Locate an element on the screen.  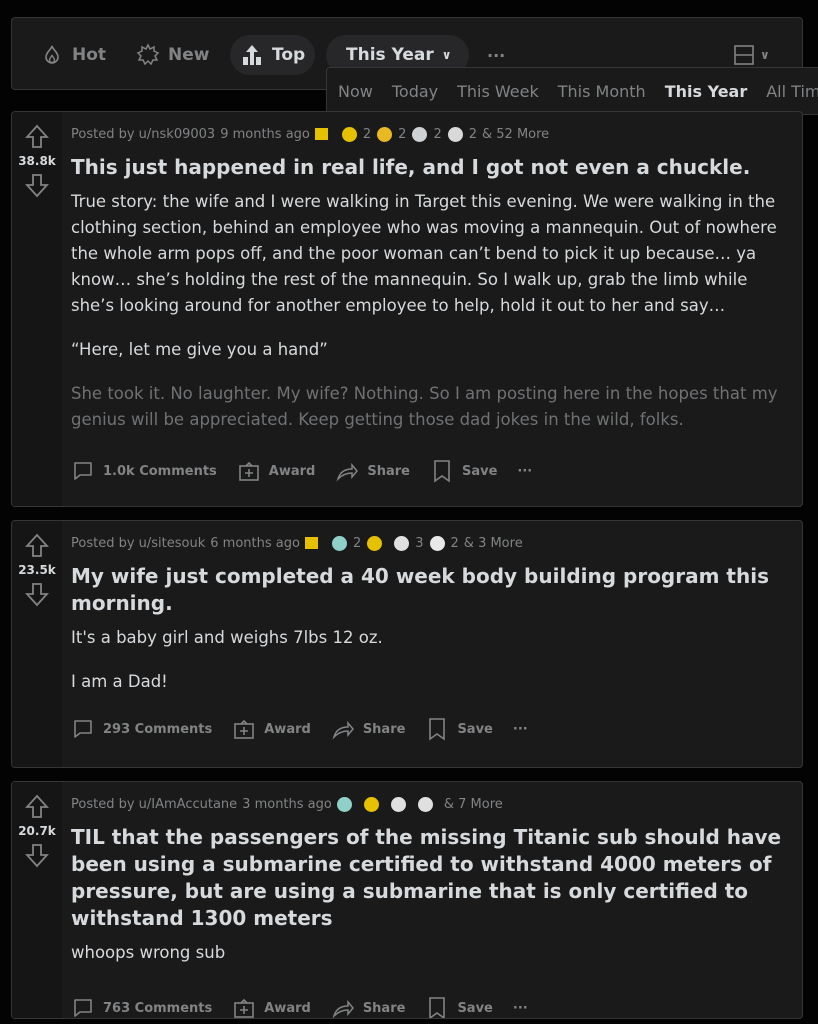
time-filter-label: This Year is located at coordinates (390, 55).